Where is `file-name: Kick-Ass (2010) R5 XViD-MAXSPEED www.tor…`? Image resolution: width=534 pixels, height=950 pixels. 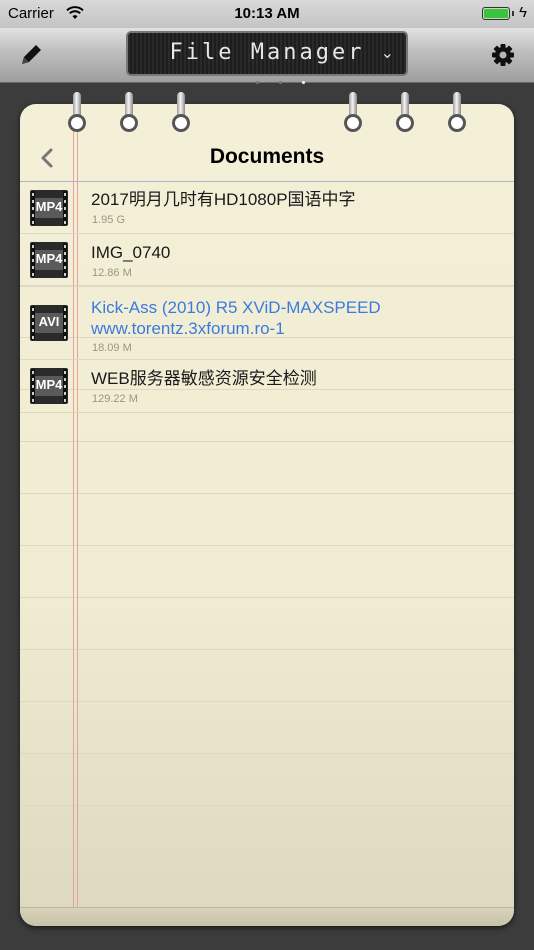
file-name: Kick-Ass (2010) R5 XViD-MAXSPEED www.tor… is located at coordinates (236, 318).